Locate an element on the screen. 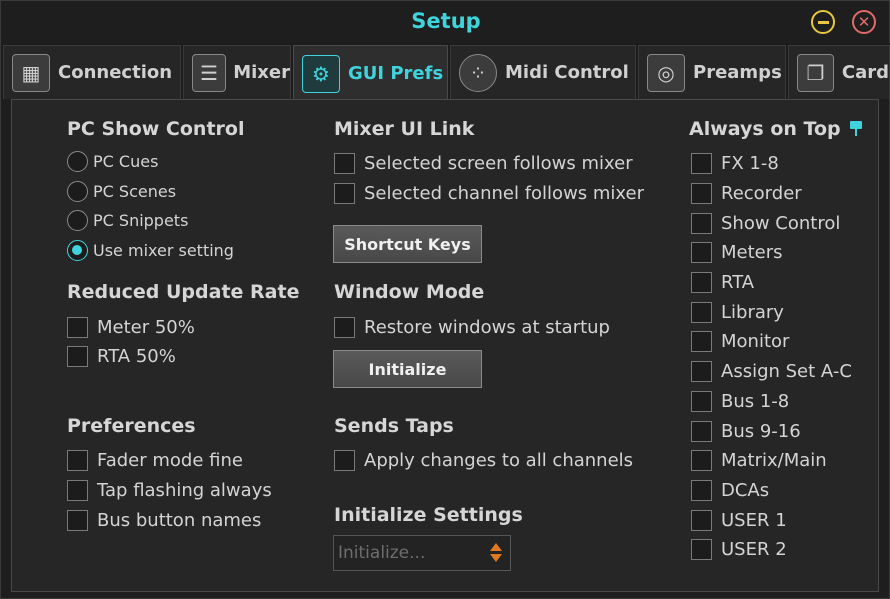 The image size is (890, 599). checkbox-meter-50: Meter 50% is located at coordinates (131, 327).